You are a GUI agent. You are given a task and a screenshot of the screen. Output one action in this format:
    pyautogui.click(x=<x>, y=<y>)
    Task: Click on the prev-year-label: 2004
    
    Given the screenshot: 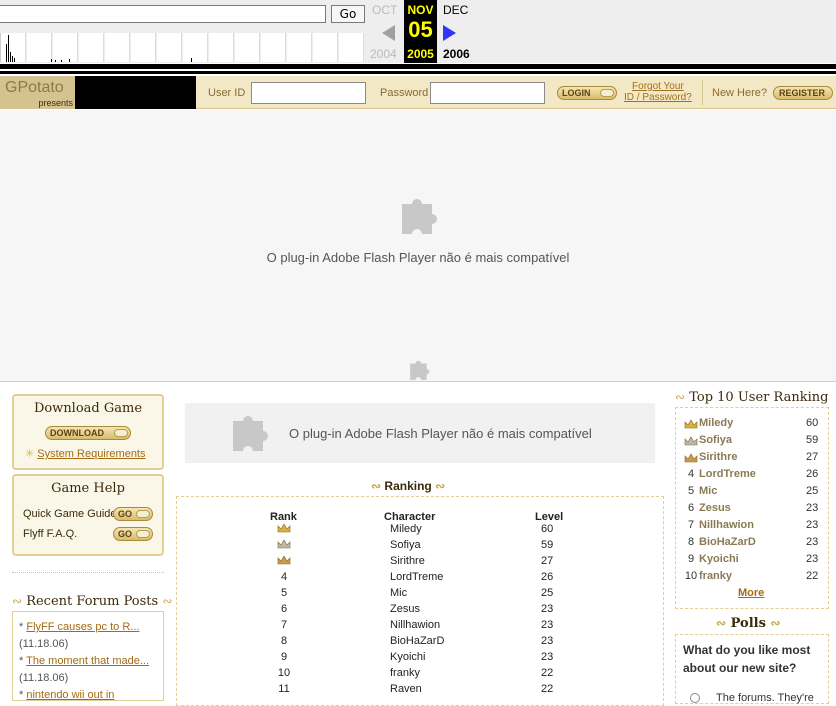 What is the action you would take?
    pyautogui.click(x=383, y=54)
    